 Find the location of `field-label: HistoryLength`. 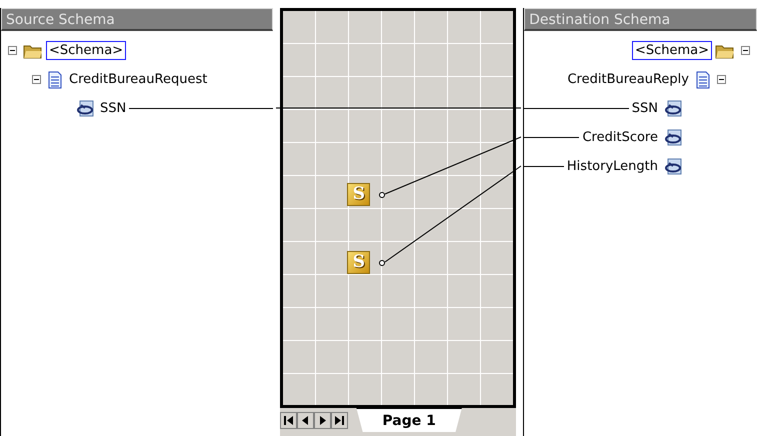

field-label: HistoryLength is located at coordinates (612, 166).